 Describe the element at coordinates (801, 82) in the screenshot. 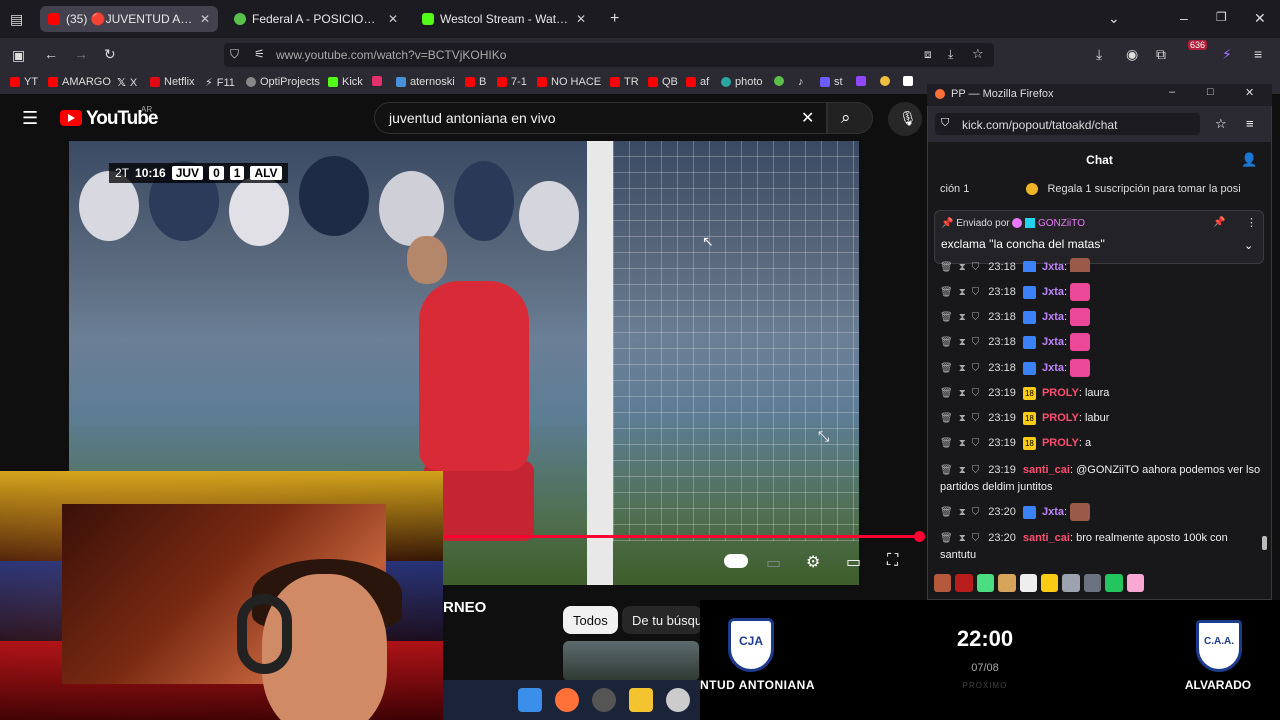

I see `bookmark-item: ♪` at that location.